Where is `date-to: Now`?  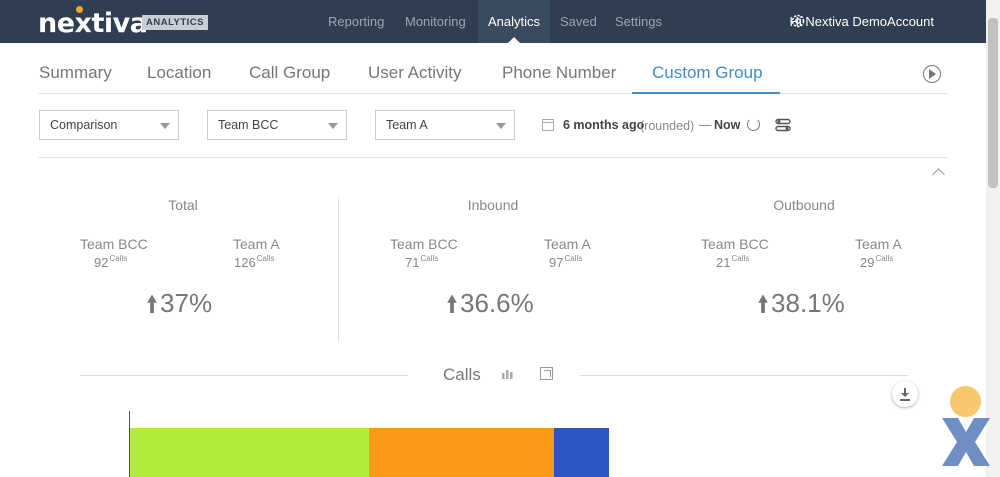 date-to: Now is located at coordinates (727, 125).